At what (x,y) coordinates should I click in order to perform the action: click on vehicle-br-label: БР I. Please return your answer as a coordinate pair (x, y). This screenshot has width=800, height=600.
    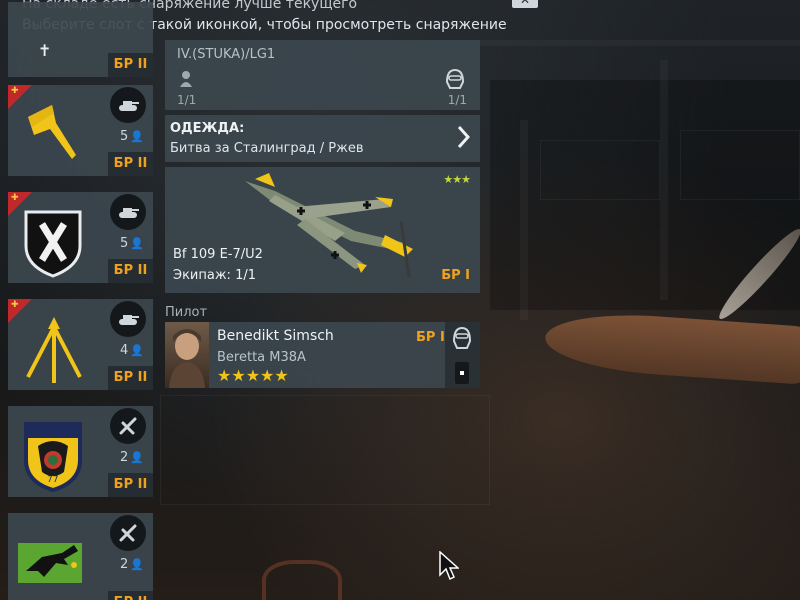
    Looking at the image, I should click on (455, 275).